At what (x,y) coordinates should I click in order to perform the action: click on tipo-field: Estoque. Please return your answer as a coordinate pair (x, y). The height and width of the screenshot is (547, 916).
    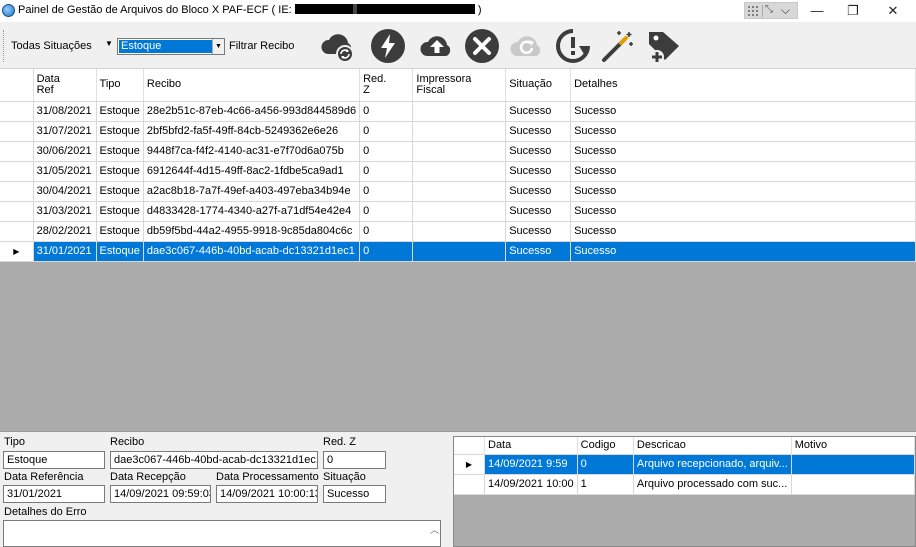
    Looking at the image, I should click on (54, 460).